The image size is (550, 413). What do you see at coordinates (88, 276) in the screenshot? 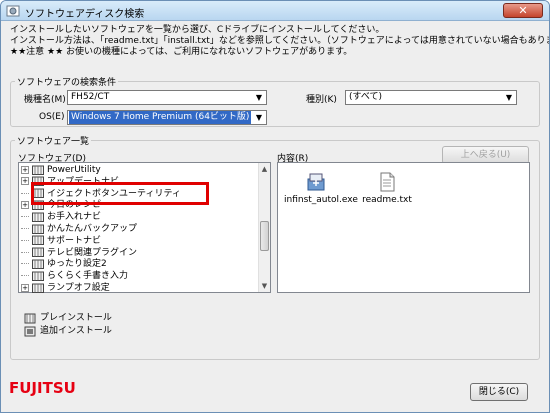
I see `tree-item-label: らくらく手書き入力` at bounding box center [88, 276].